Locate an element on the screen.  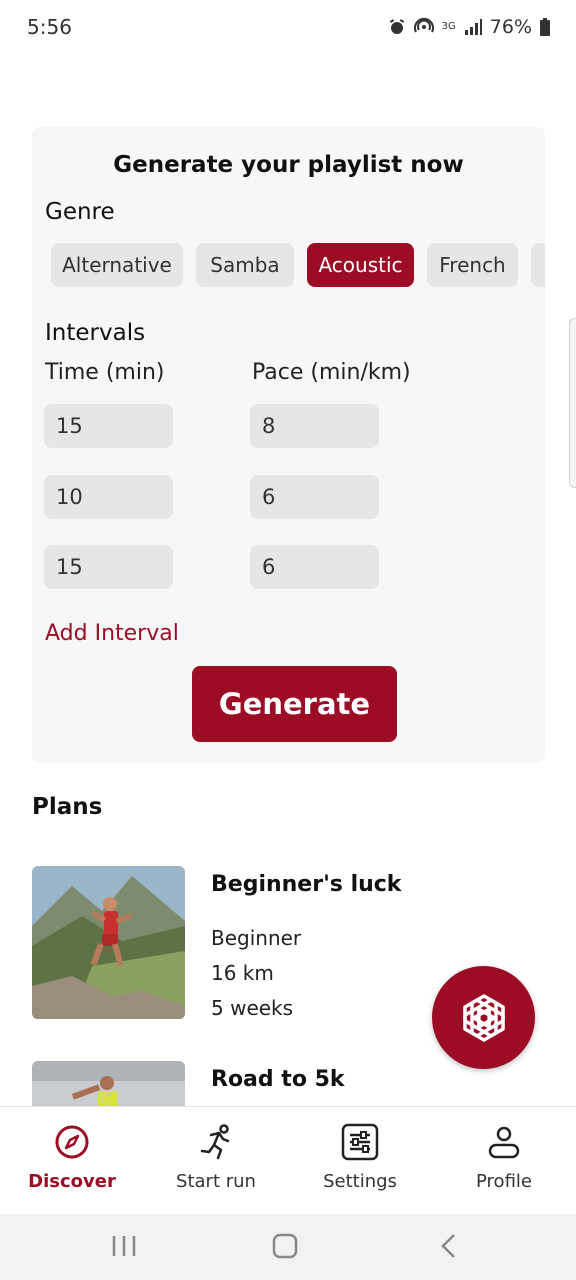
status-icons: 3G 76% is located at coordinates (469, 27).